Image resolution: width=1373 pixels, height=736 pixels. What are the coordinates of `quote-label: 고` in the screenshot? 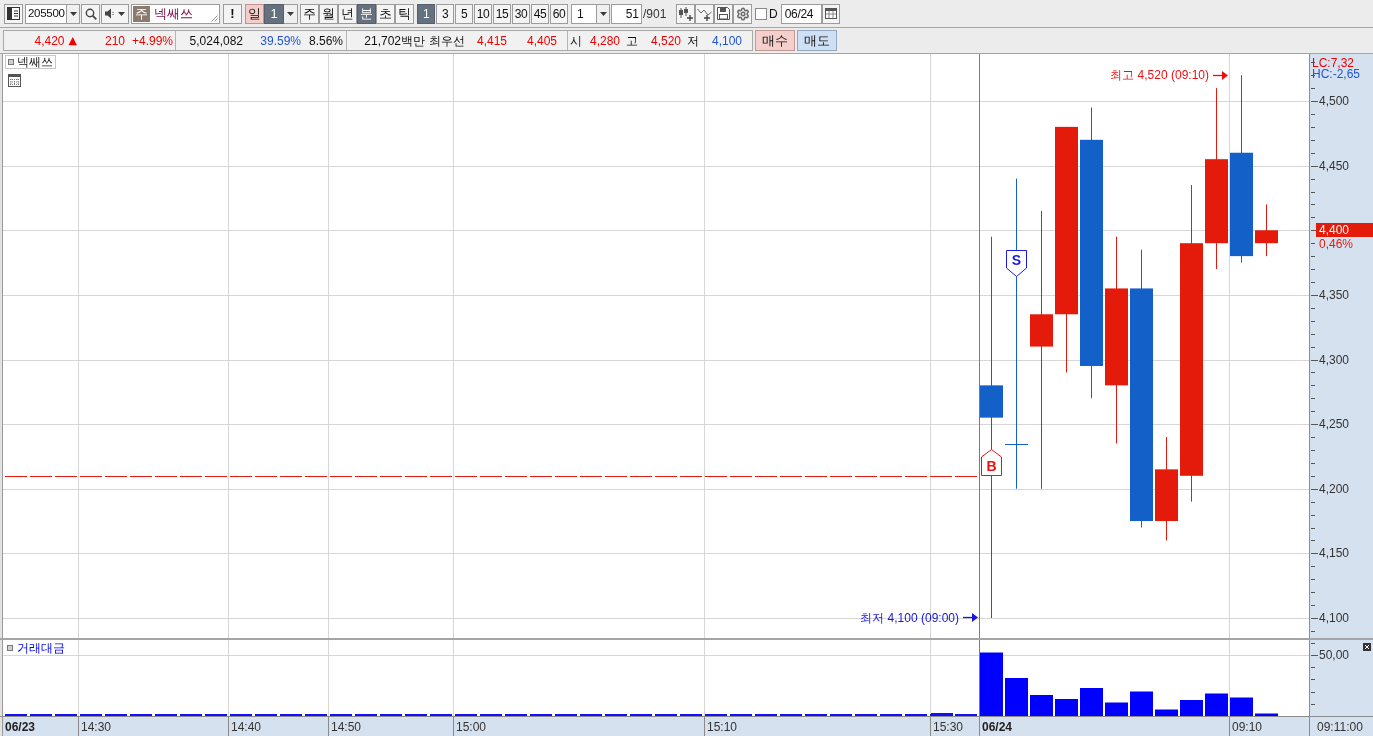 It's located at (632, 40).